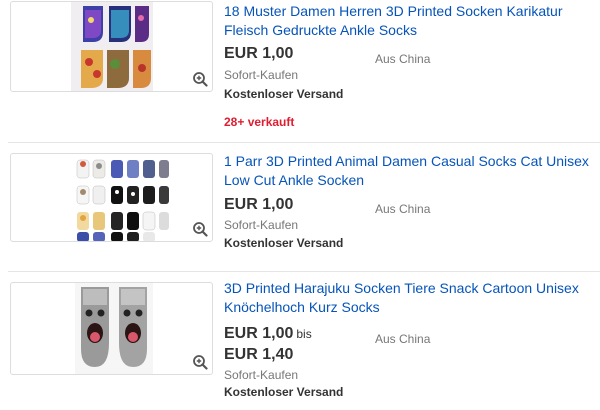 The image size is (600, 410). What do you see at coordinates (259, 354) in the screenshot?
I see `item-price-max: EUR 1,40` at bounding box center [259, 354].